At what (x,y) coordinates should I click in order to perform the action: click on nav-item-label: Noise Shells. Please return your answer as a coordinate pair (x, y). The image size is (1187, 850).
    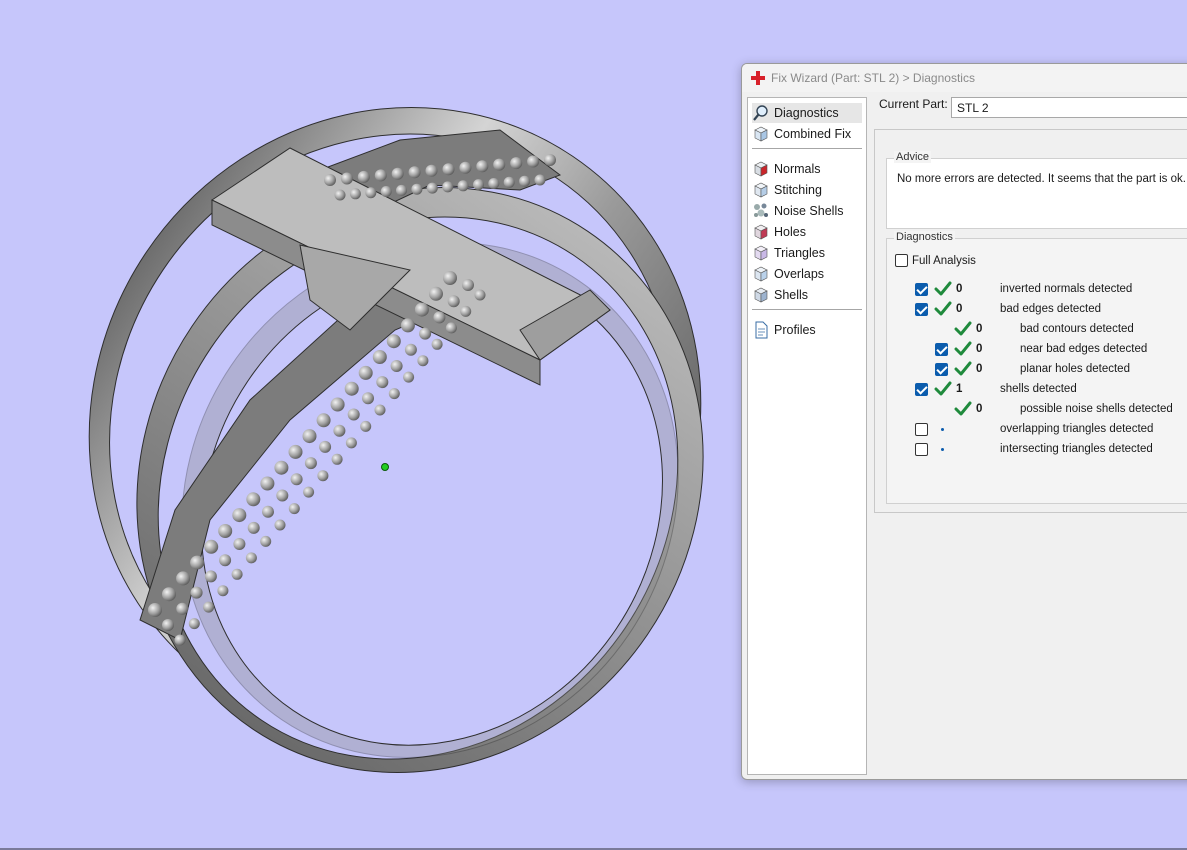
    Looking at the image, I should click on (809, 211).